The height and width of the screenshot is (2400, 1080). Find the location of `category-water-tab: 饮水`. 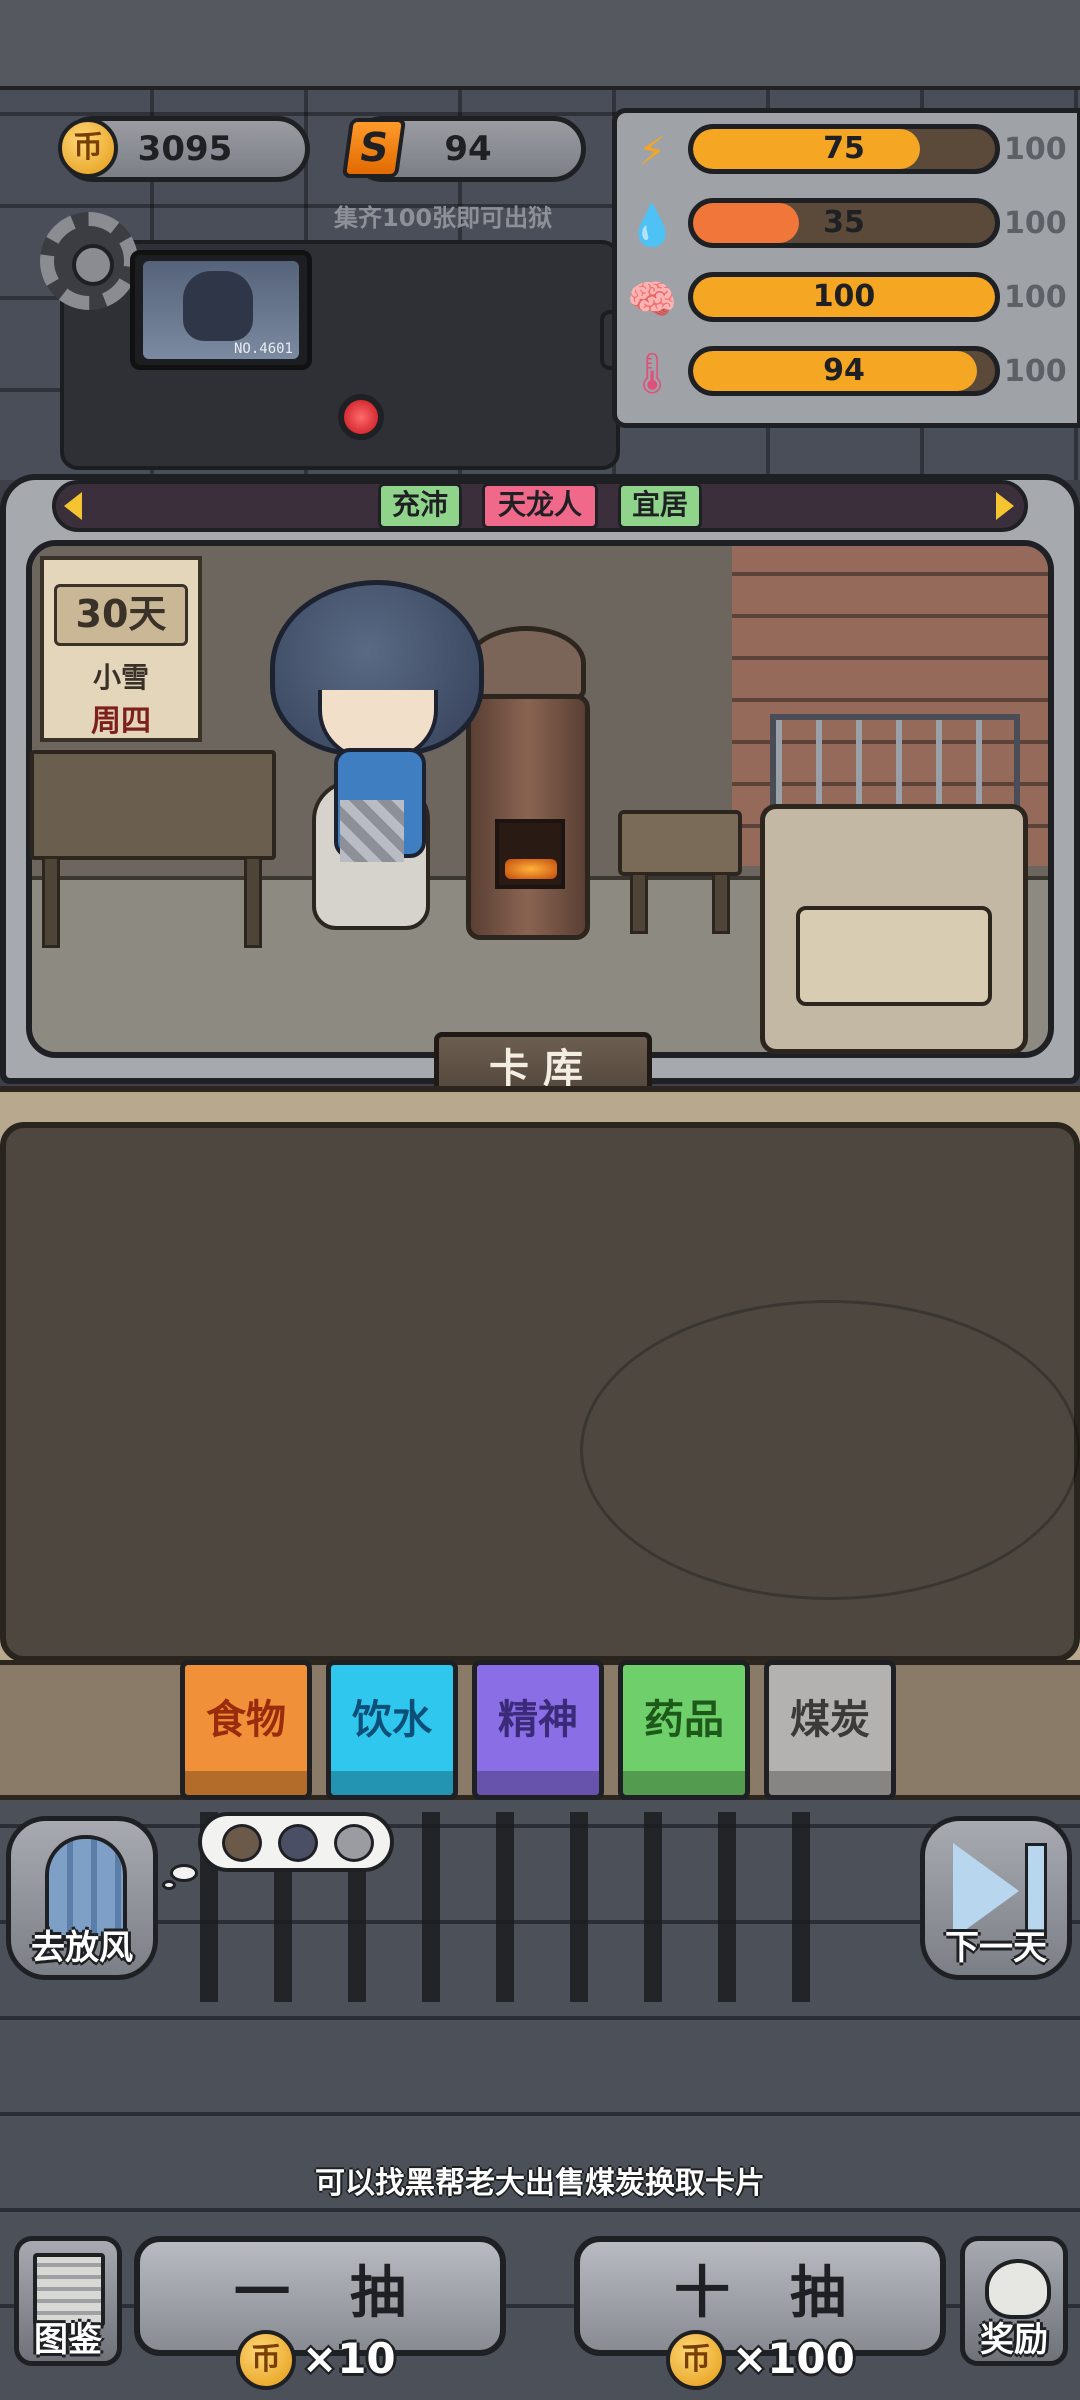

category-water-tab: 饮水 is located at coordinates (392, 1730).